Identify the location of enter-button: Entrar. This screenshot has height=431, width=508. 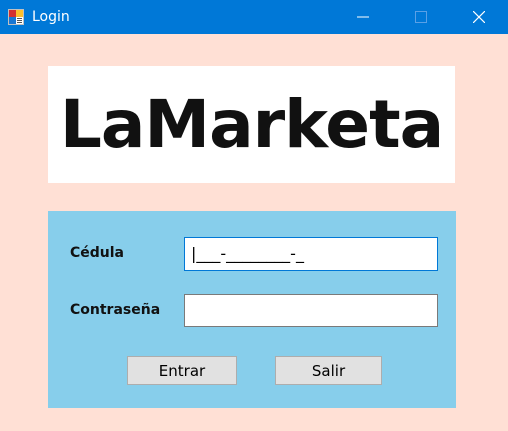
(182, 370).